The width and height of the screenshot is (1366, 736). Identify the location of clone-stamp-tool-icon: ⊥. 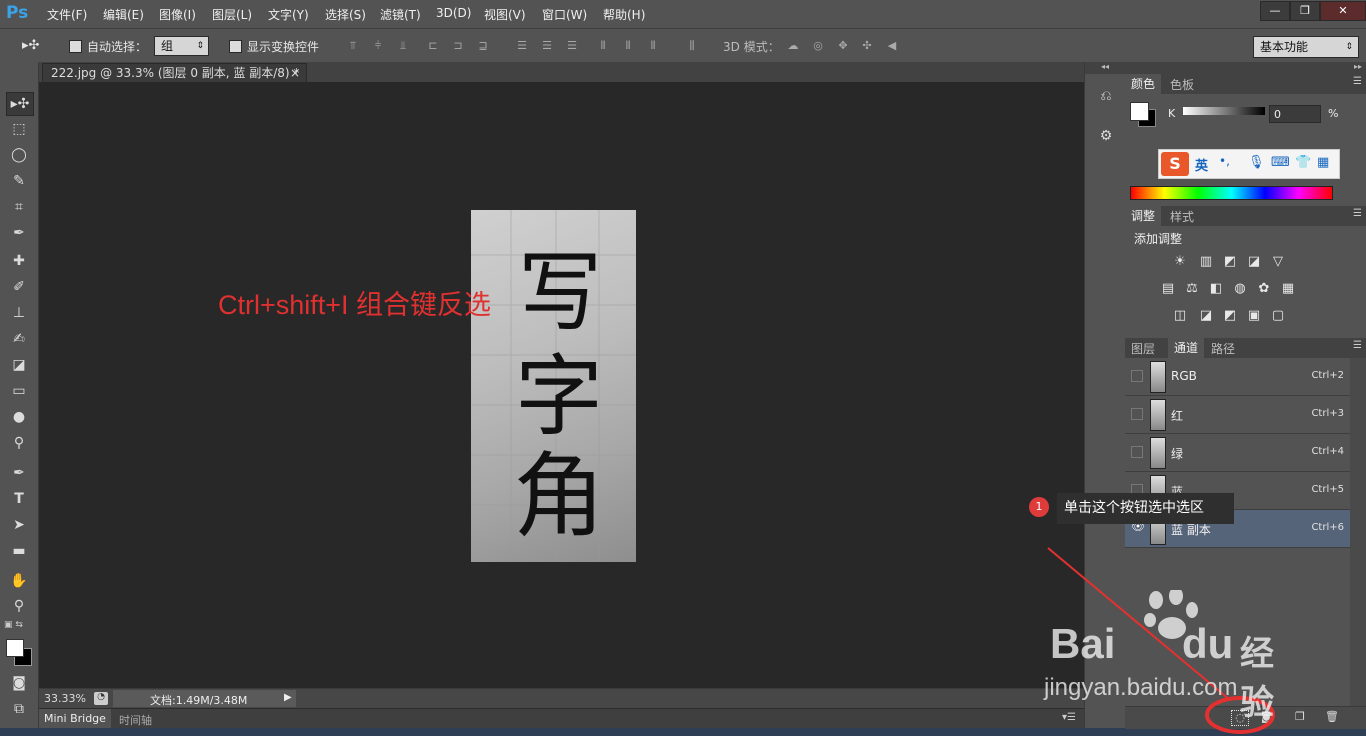
(19, 313).